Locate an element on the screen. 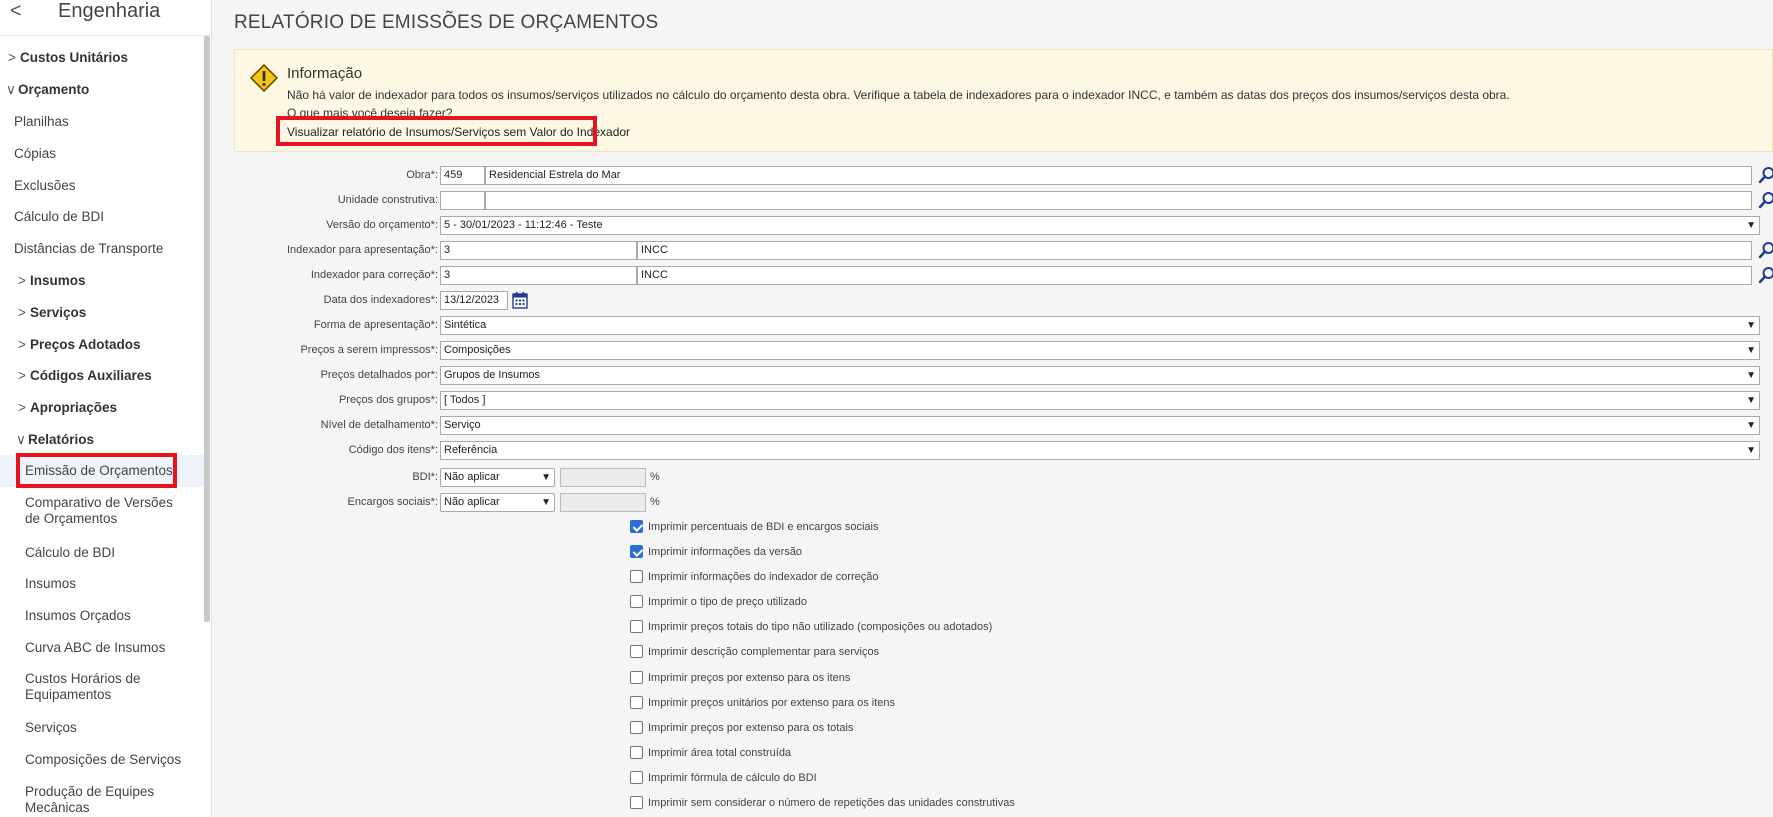 This screenshot has width=1773, height=817. precos-impressos-select: Composições ▼ is located at coordinates (1100, 350).